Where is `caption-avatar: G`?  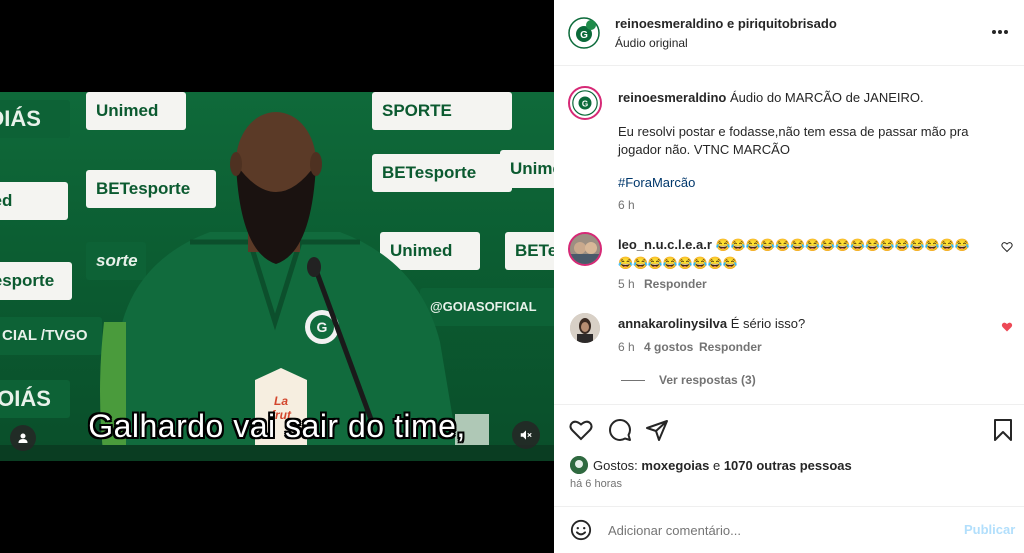 caption-avatar: G is located at coordinates (585, 103).